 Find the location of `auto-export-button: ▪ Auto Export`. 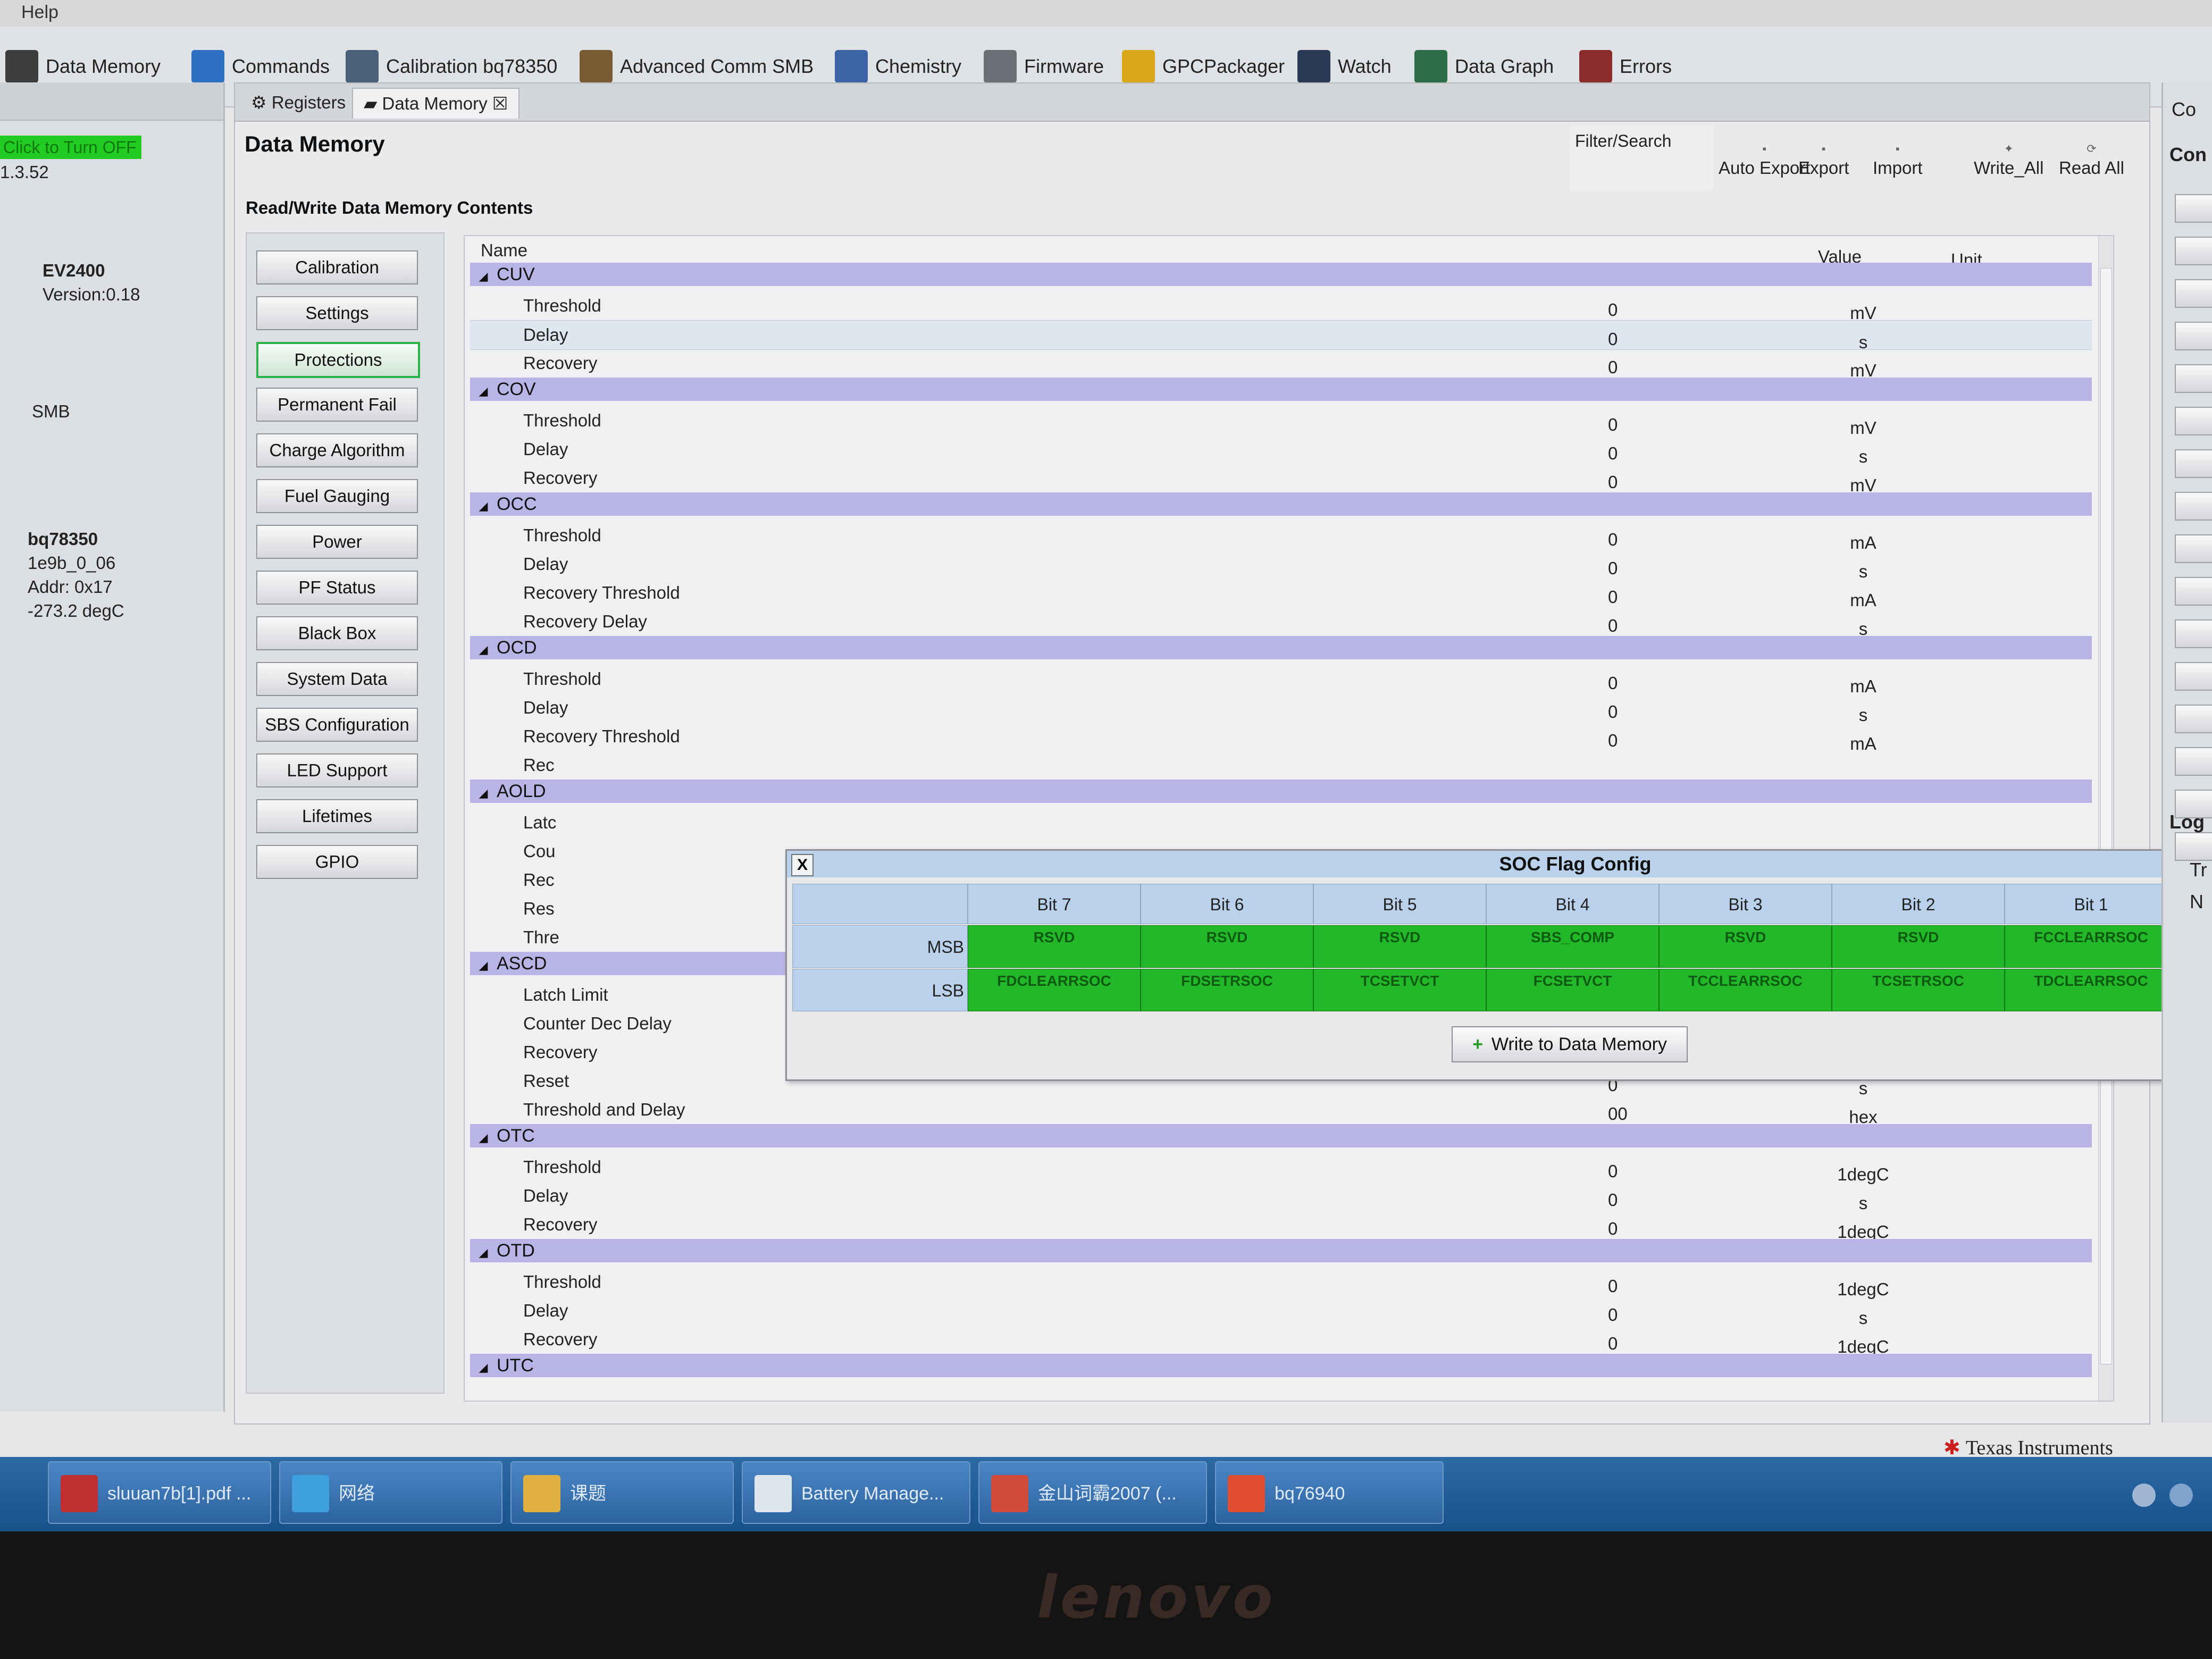

auto-export-button: ▪ Auto Export is located at coordinates (1764, 160).